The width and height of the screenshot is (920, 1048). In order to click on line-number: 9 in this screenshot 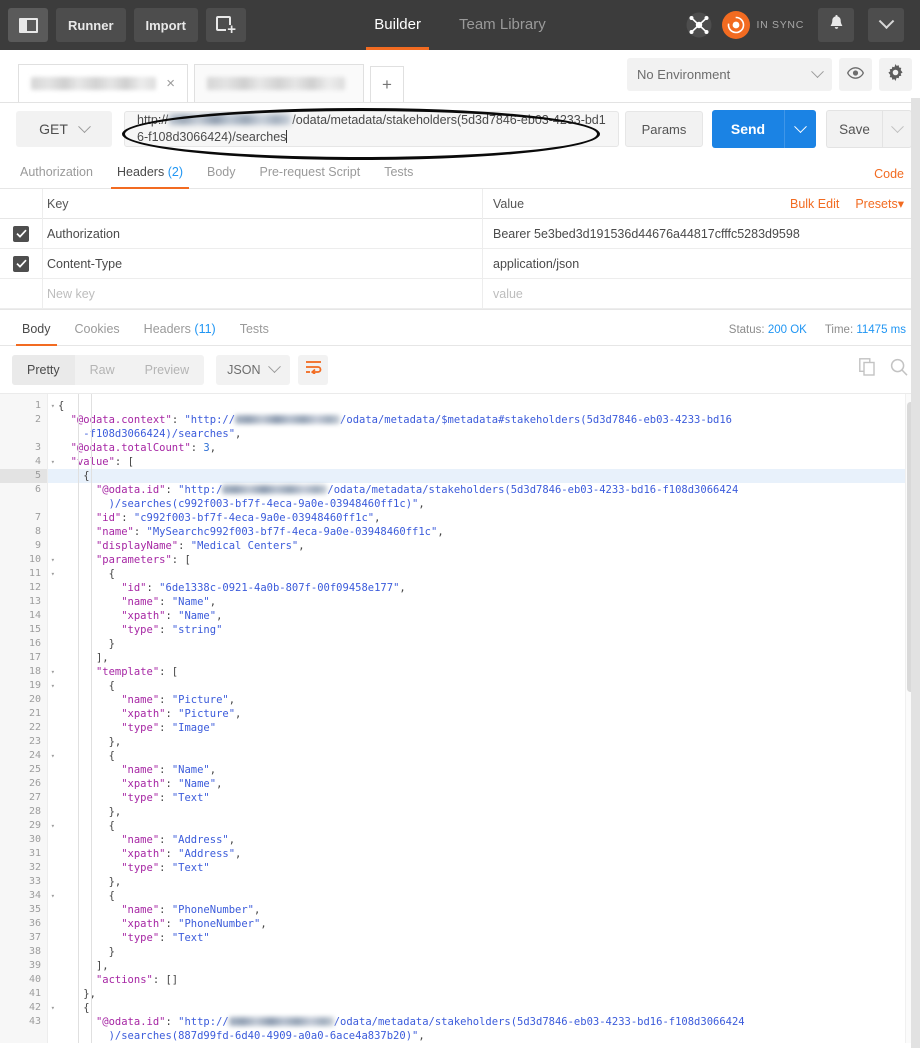, I will do `click(37, 545)`.